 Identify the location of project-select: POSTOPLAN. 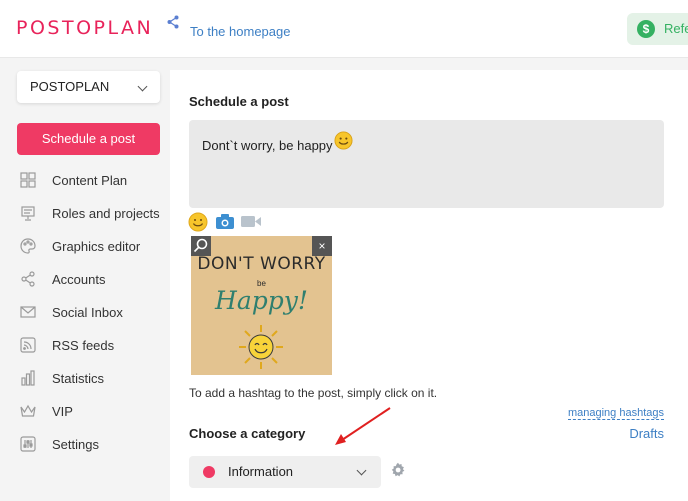
(88, 87).